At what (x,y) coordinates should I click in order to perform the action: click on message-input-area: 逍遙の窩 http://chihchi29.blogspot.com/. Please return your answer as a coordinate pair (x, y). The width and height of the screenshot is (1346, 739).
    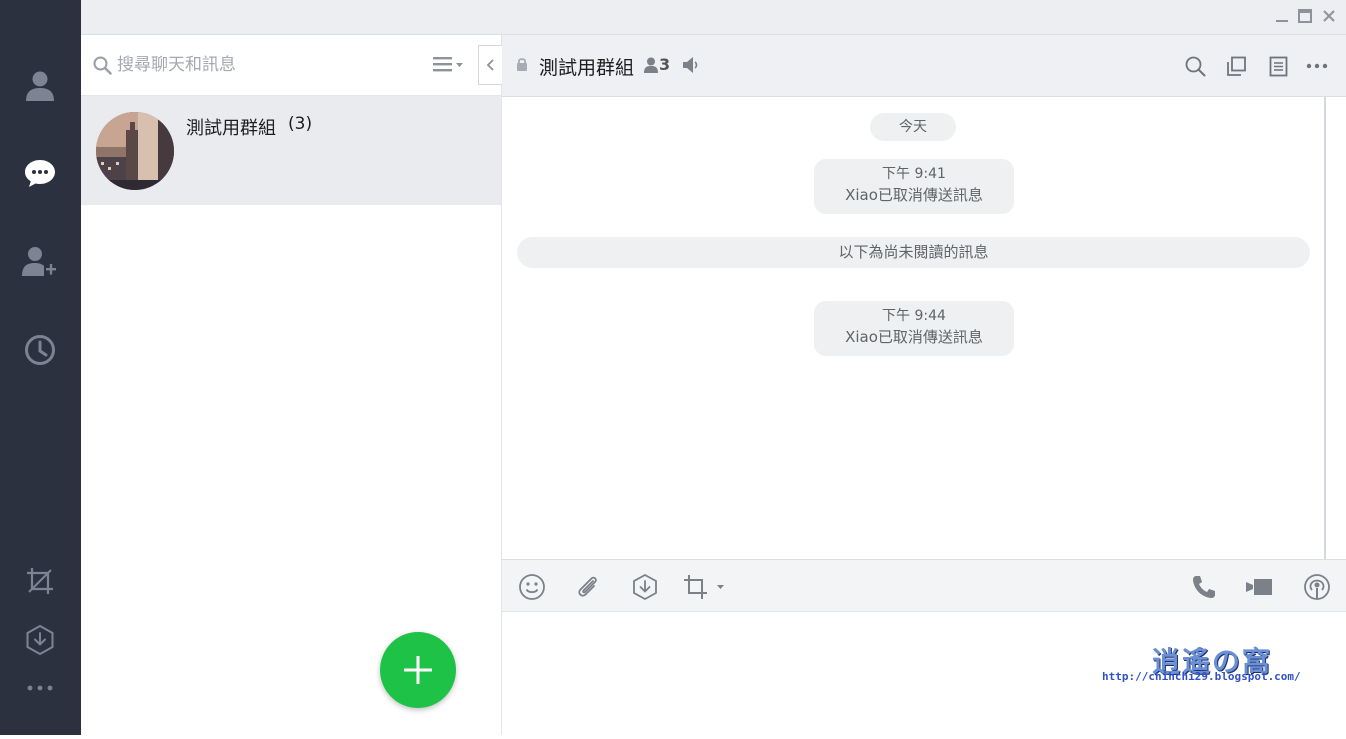
    Looking at the image, I should click on (924, 673).